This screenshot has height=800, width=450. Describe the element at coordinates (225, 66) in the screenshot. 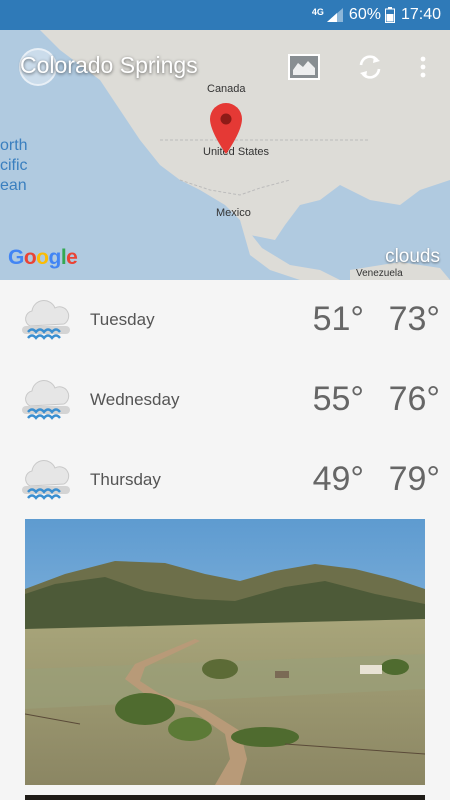

I see `map-toolbar: Colorado Springs` at that location.